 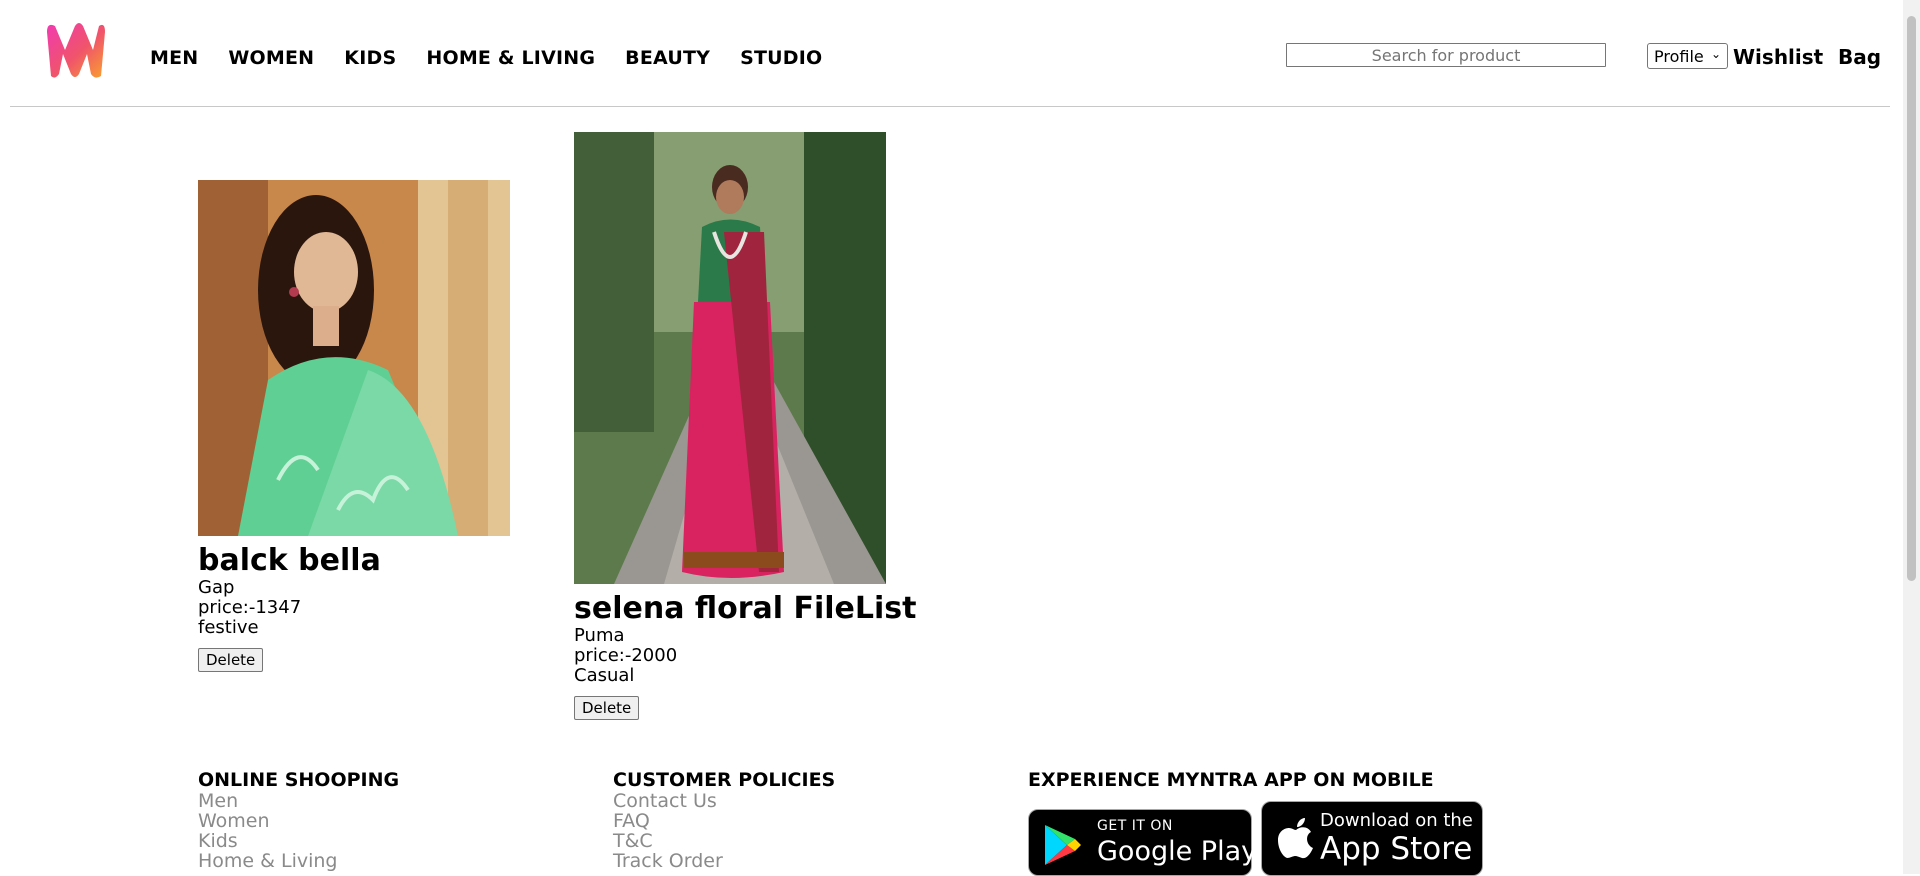 What do you see at coordinates (1063, 845) in the screenshot?
I see `google-play-icon` at bounding box center [1063, 845].